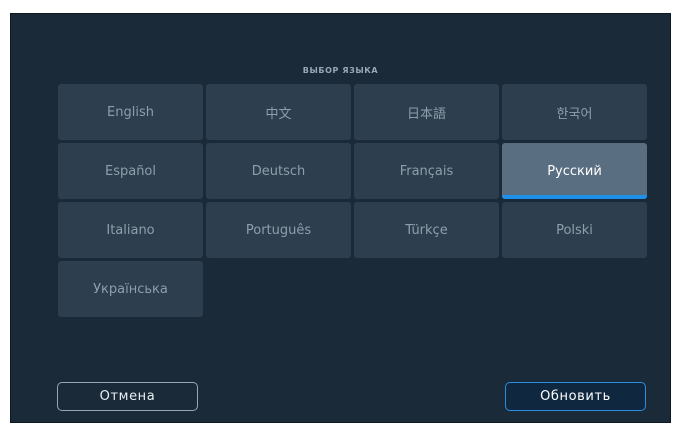 The image size is (681, 431). I want to click on dialog-title: ВЫБОР ЯЗЫКА, so click(340, 70).